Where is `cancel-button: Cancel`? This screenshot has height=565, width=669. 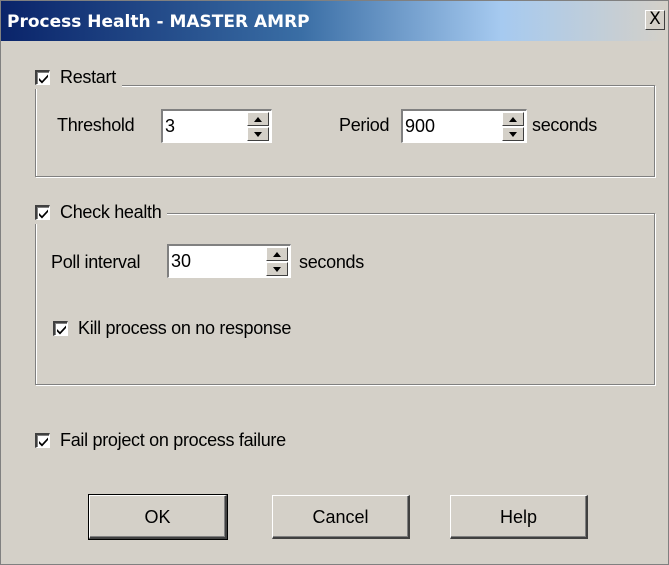
cancel-button: Cancel is located at coordinates (341, 517).